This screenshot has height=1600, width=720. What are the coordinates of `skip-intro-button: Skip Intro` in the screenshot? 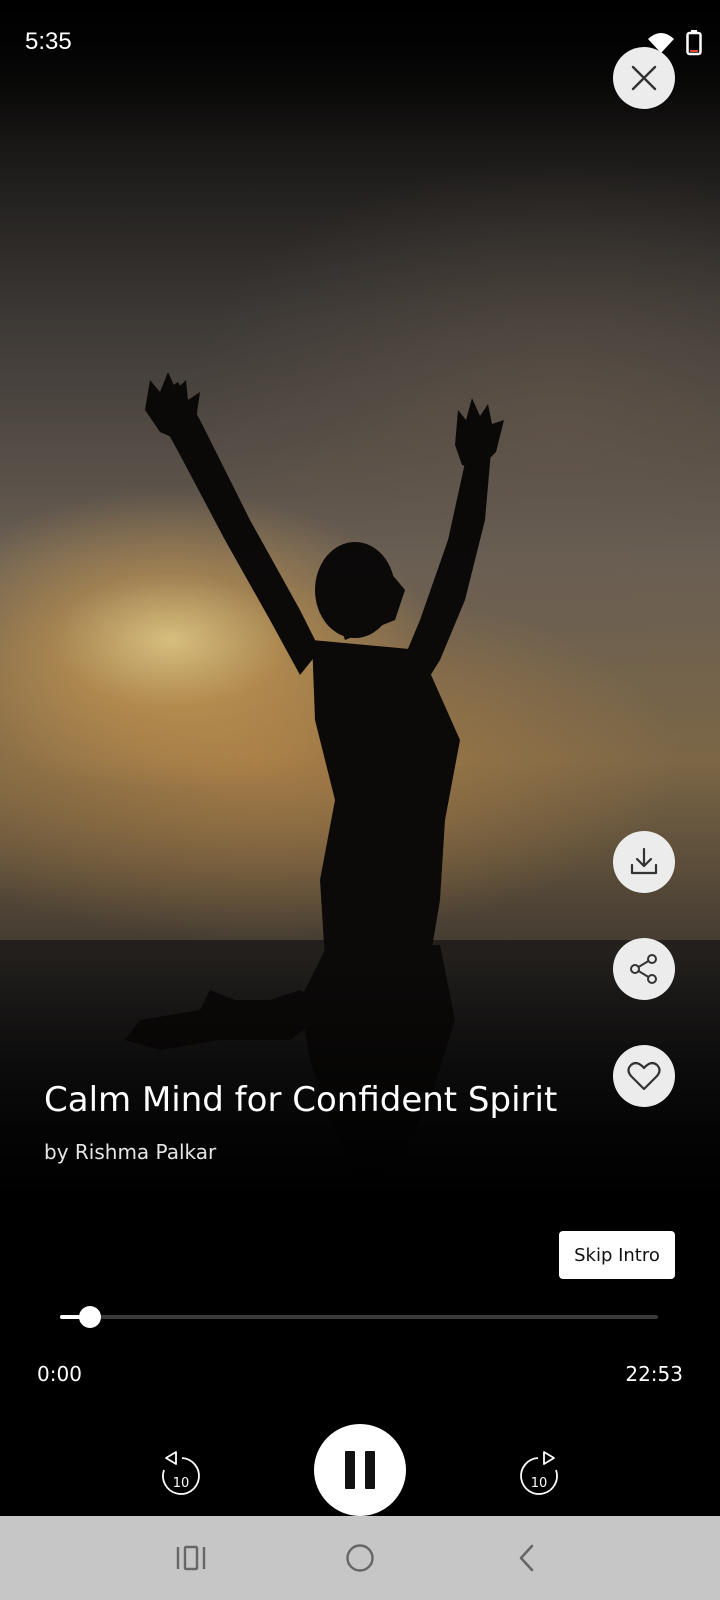 It's located at (617, 1255).